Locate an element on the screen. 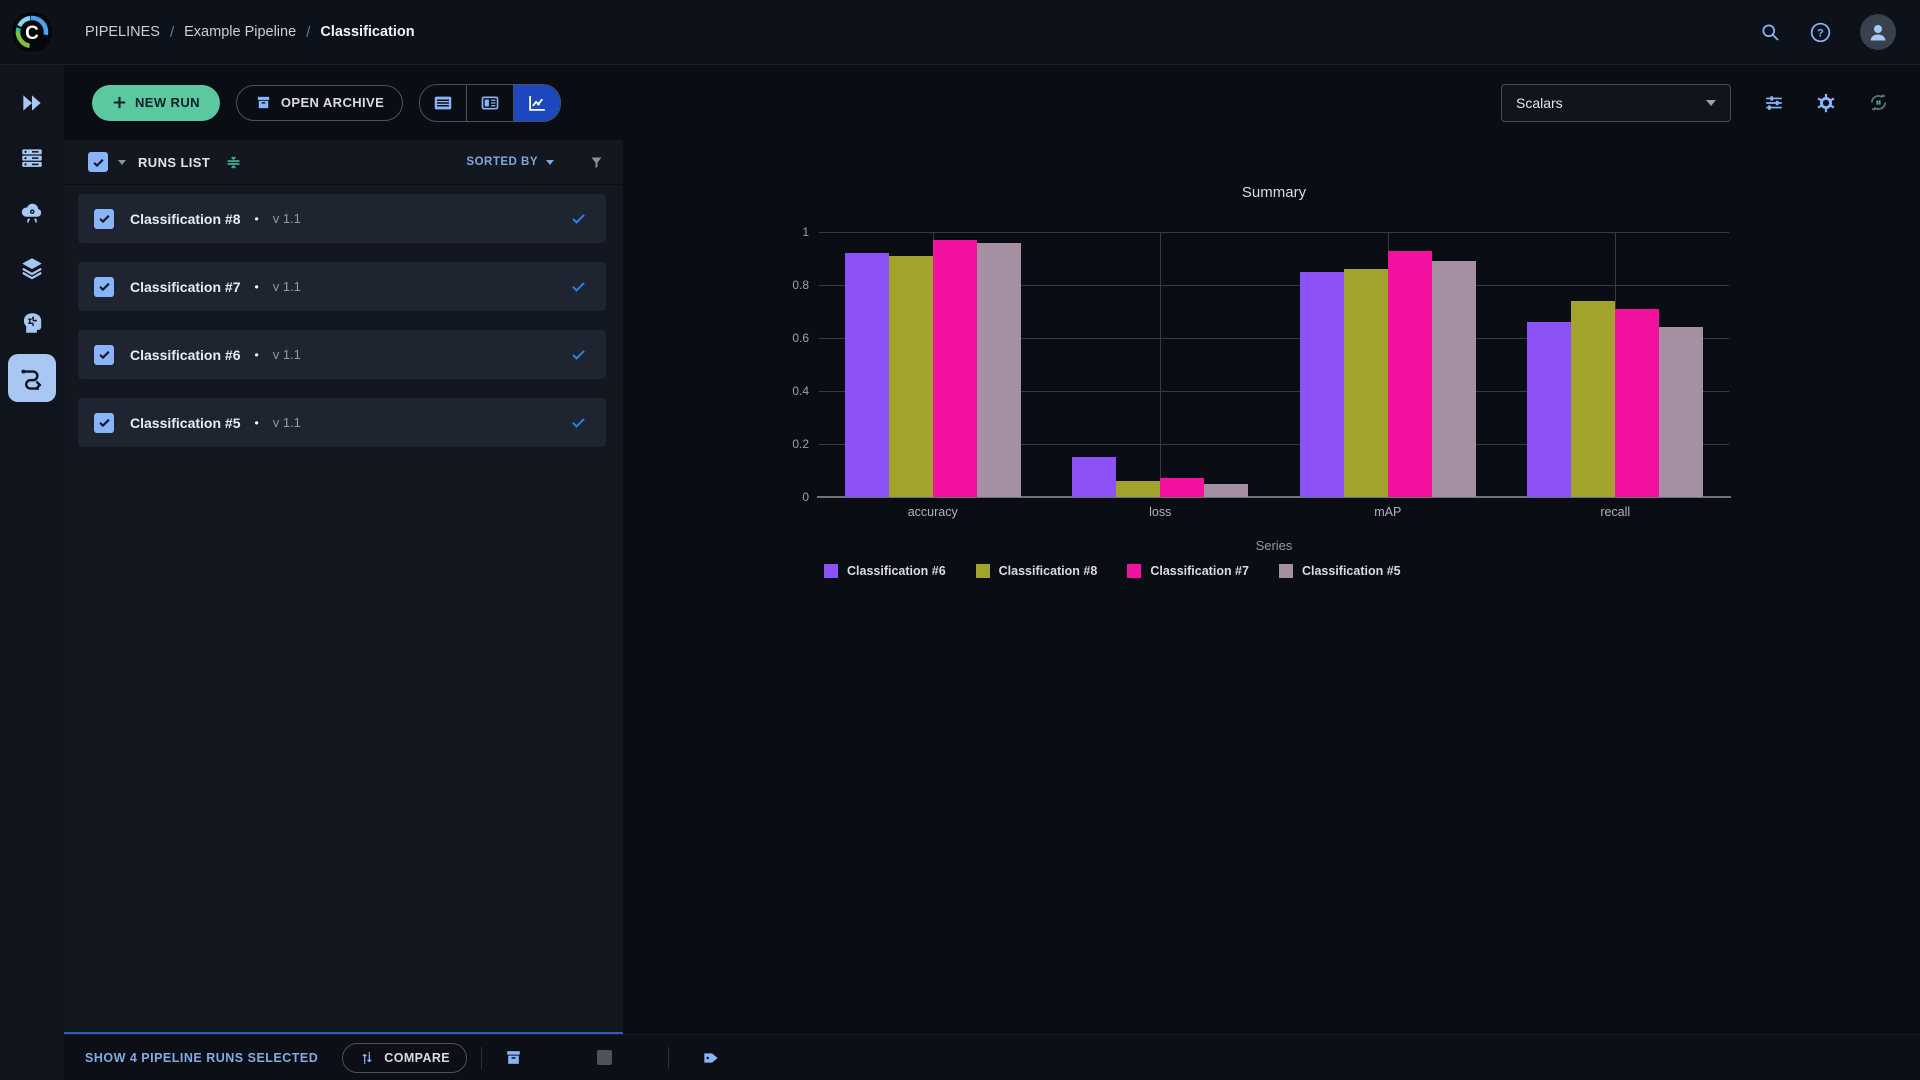 This screenshot has width=1920, height=1080. abort-icon is located at coordinates (605, 1057).